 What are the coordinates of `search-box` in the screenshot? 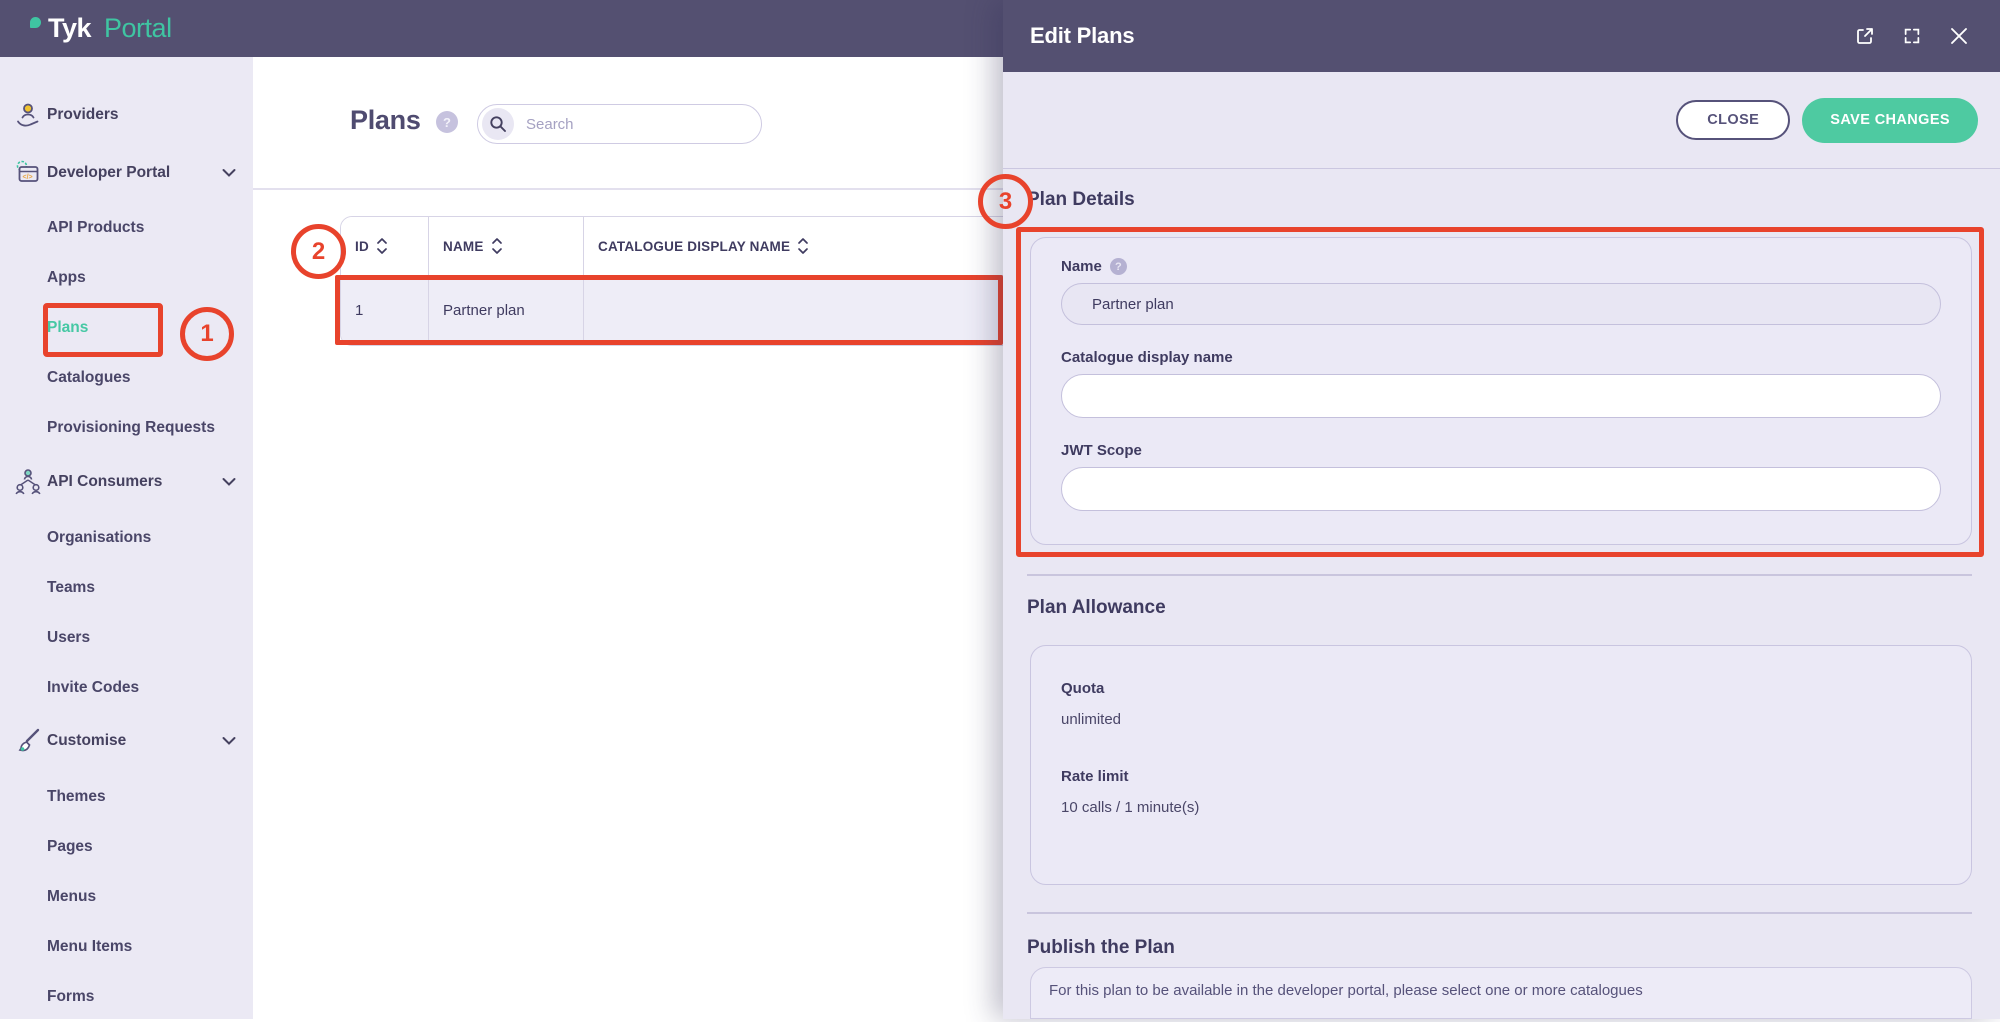 It's located at (619, 124).